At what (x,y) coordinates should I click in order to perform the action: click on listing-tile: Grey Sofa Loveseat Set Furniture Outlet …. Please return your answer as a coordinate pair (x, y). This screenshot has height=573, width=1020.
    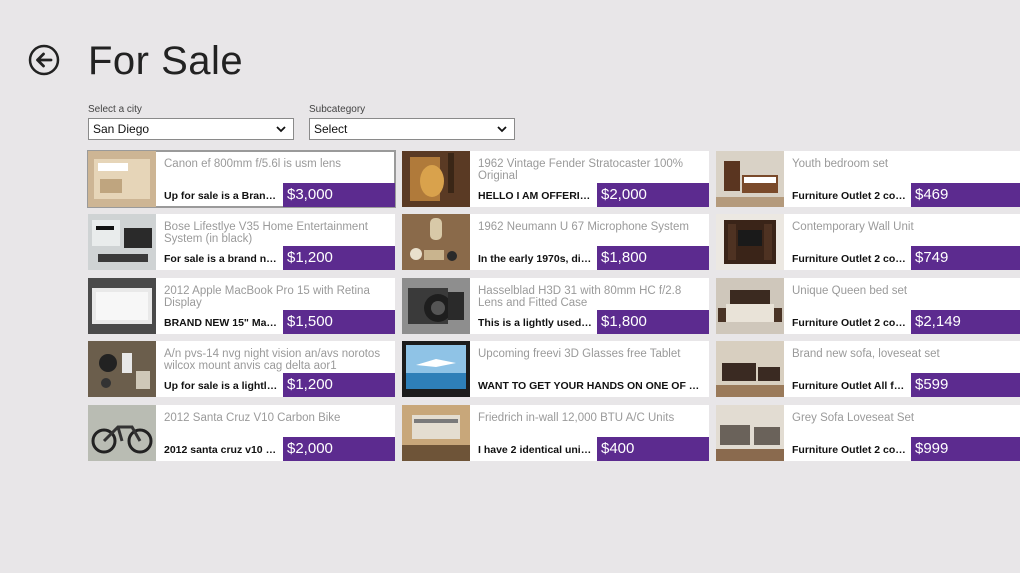
    Looking at the image, I should click on (868, 433).